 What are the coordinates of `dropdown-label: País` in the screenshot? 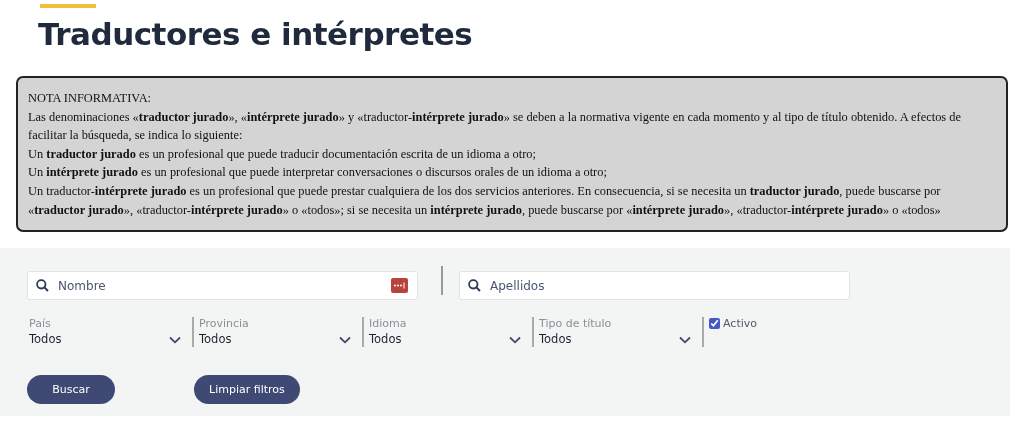 It's located at (40, 324).